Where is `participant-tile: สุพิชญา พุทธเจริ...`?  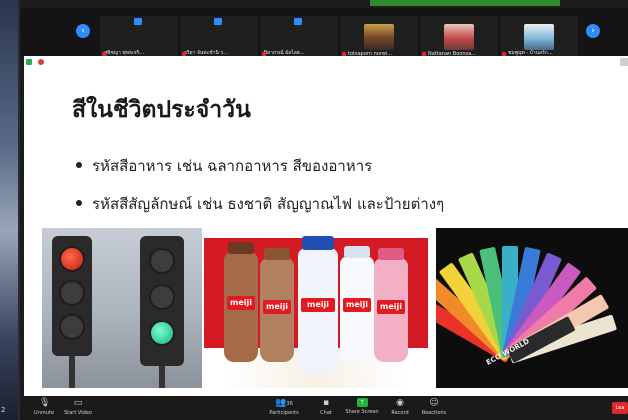 participant-tile: สุพิชญา พุทธเจริ... is located at coordinates (139, 38).